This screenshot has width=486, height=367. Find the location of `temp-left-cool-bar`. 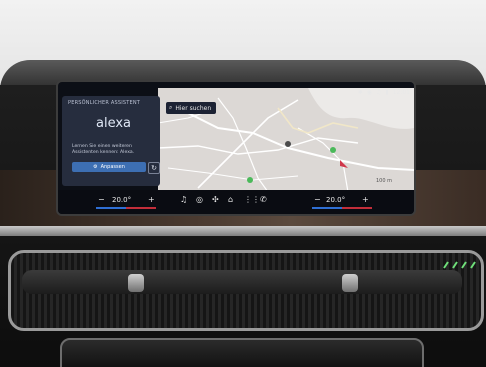

temp-left-cool-bar is located at coordinates (111, 208).